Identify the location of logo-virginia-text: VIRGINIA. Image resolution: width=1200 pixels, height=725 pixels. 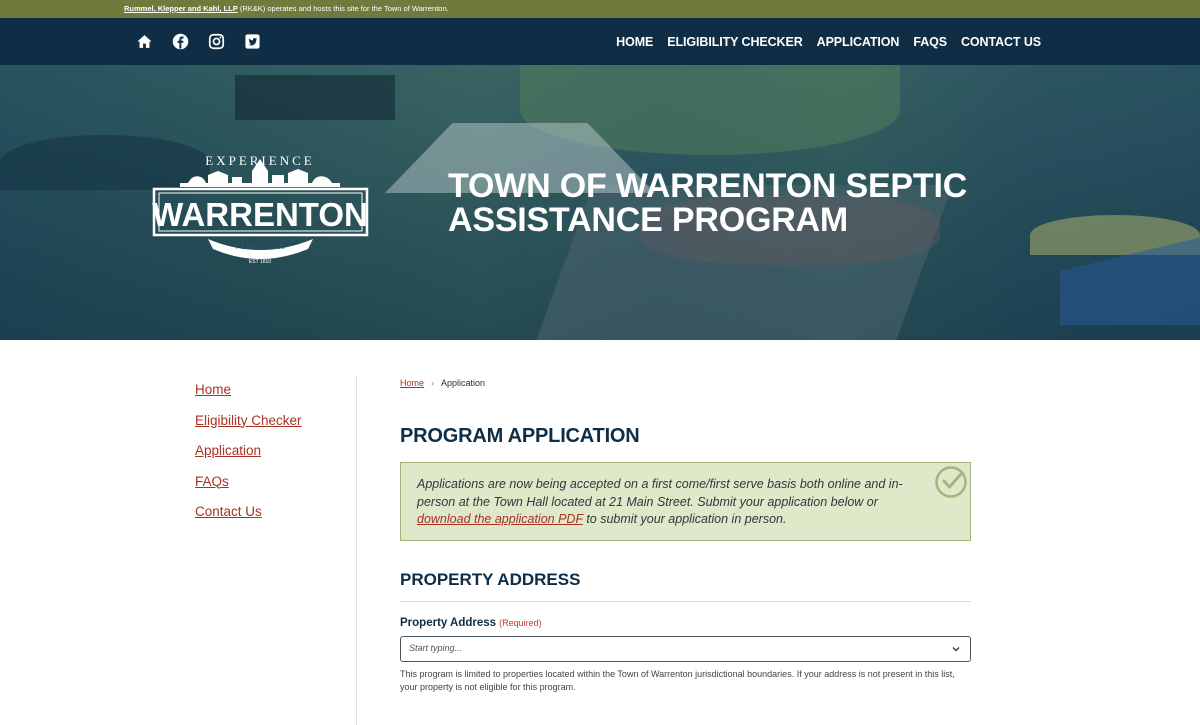
(260, 246).